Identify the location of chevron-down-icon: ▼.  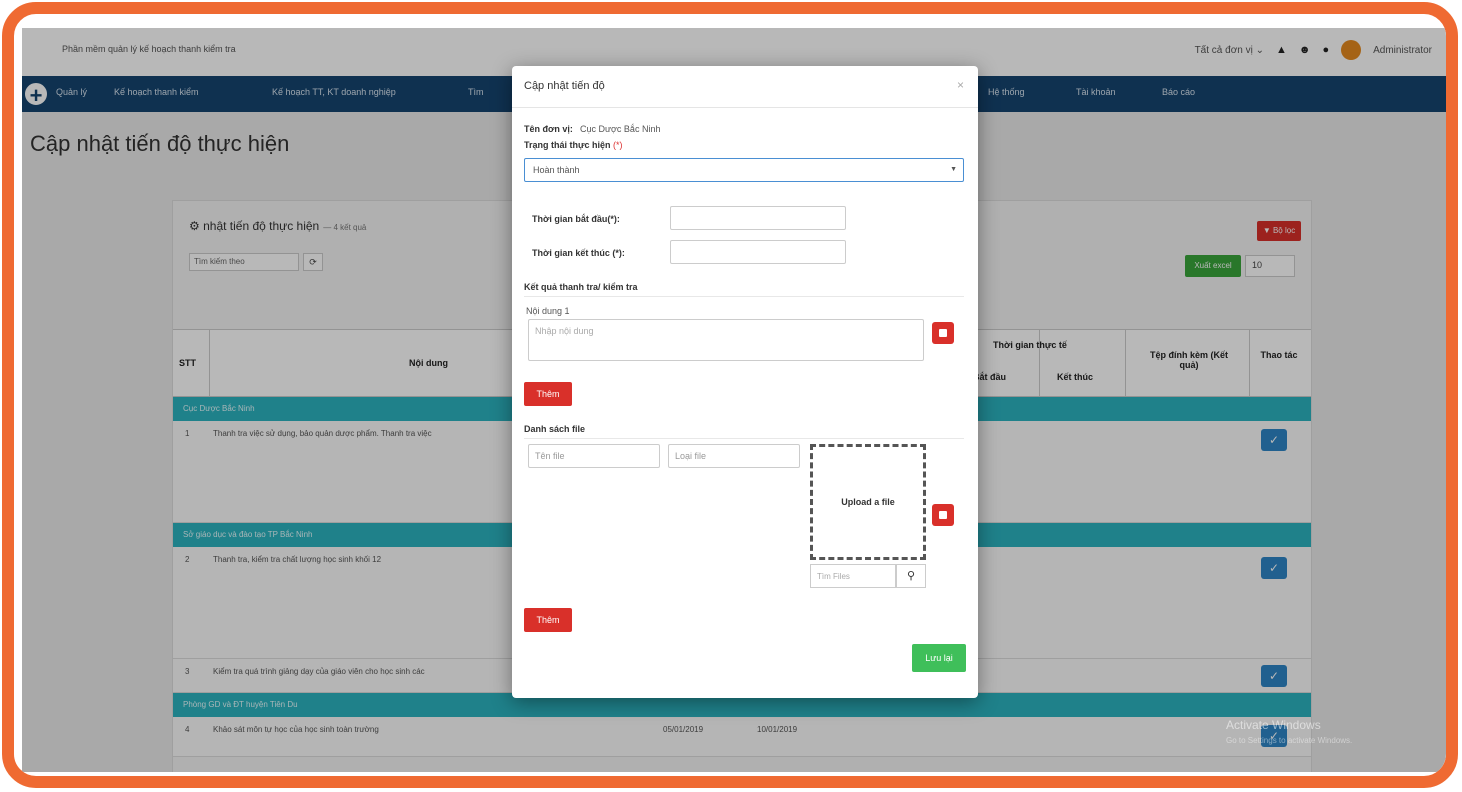
(953, 169).